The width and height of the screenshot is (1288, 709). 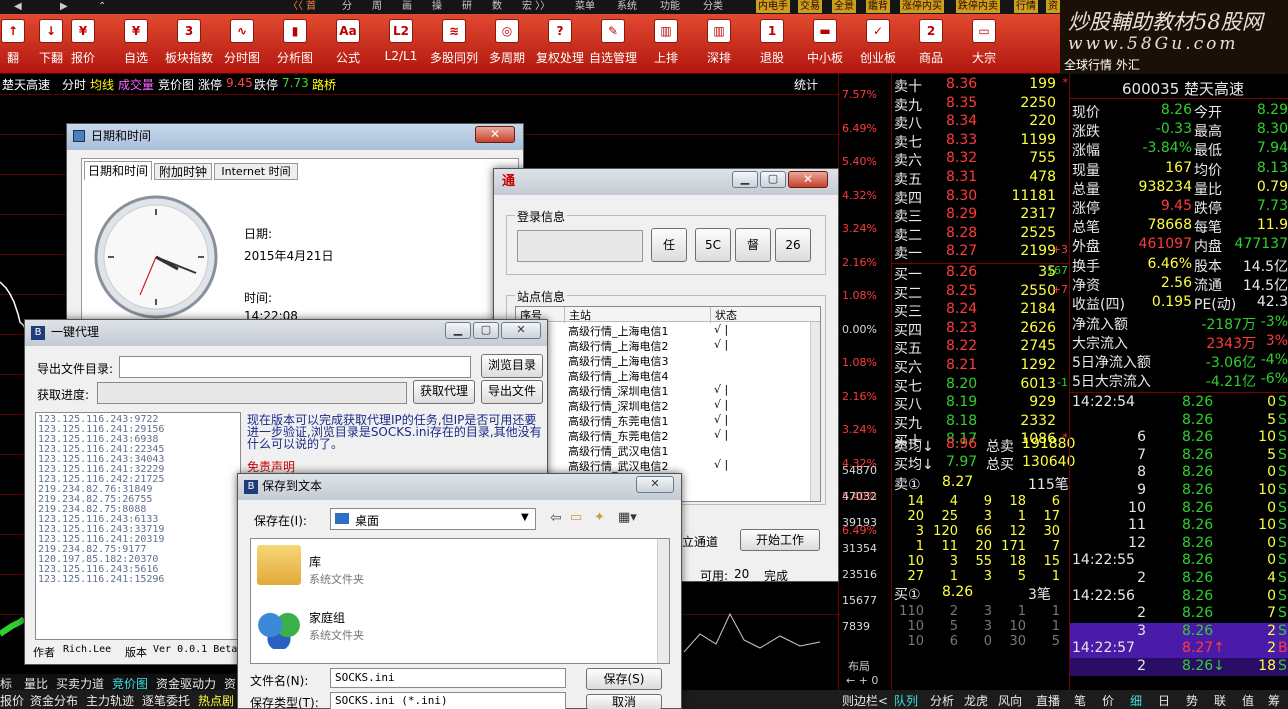 What do you see at coordinates (327, 617) in the screenshot?
I see `file-item-name: 家庭组` at bounding box center [327, 617].